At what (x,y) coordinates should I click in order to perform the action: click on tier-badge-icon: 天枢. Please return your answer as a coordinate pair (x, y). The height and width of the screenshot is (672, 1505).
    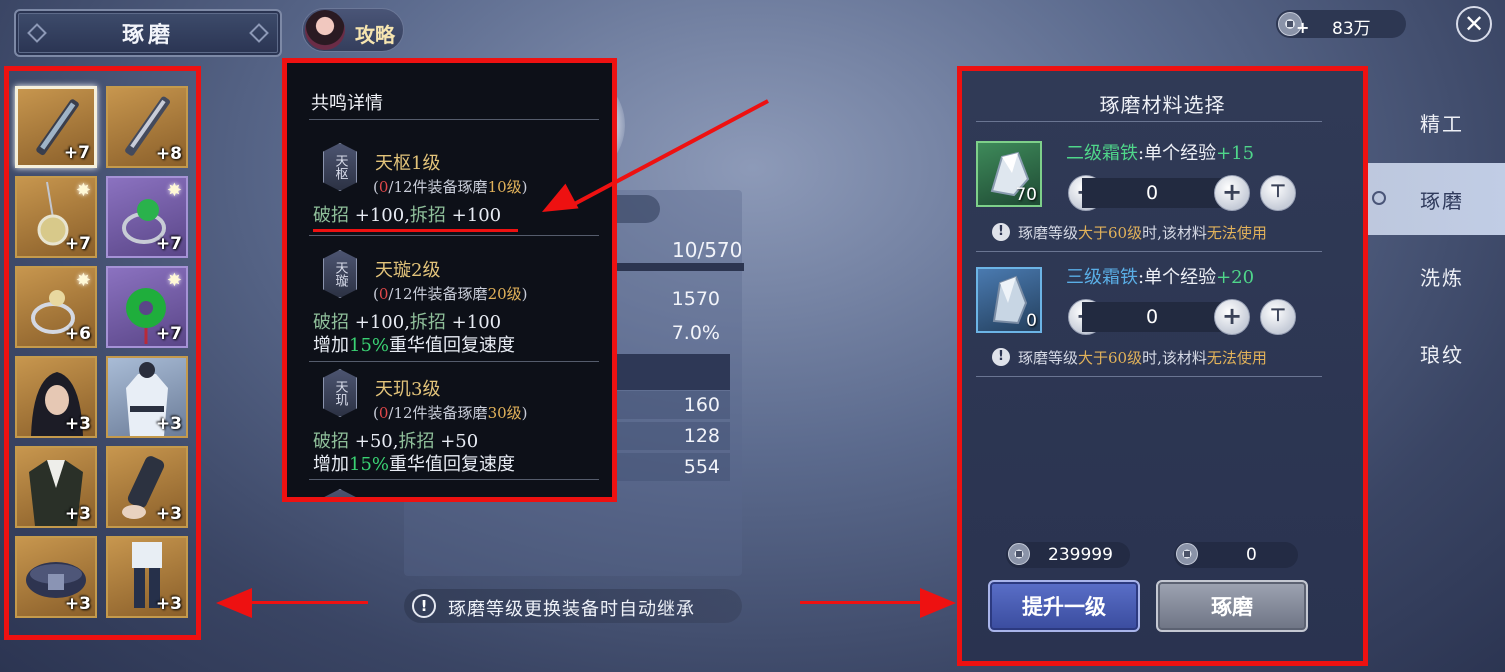
    Looking at the image, I should click on (340, 167).